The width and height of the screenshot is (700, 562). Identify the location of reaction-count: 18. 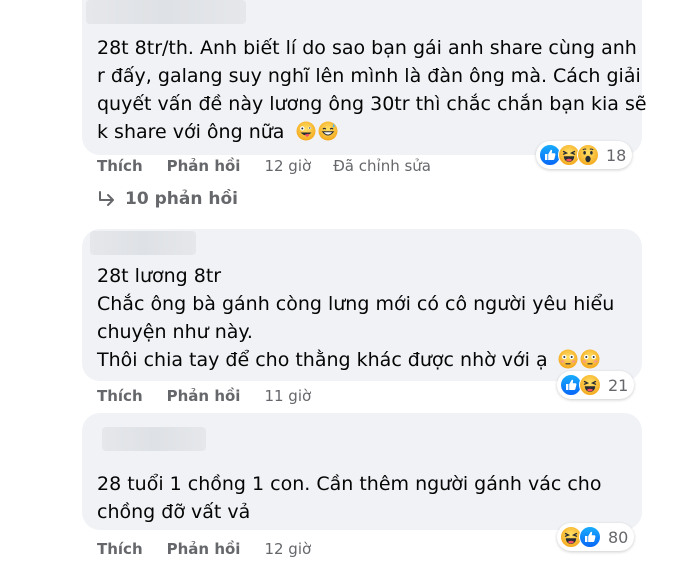
(616, 155).